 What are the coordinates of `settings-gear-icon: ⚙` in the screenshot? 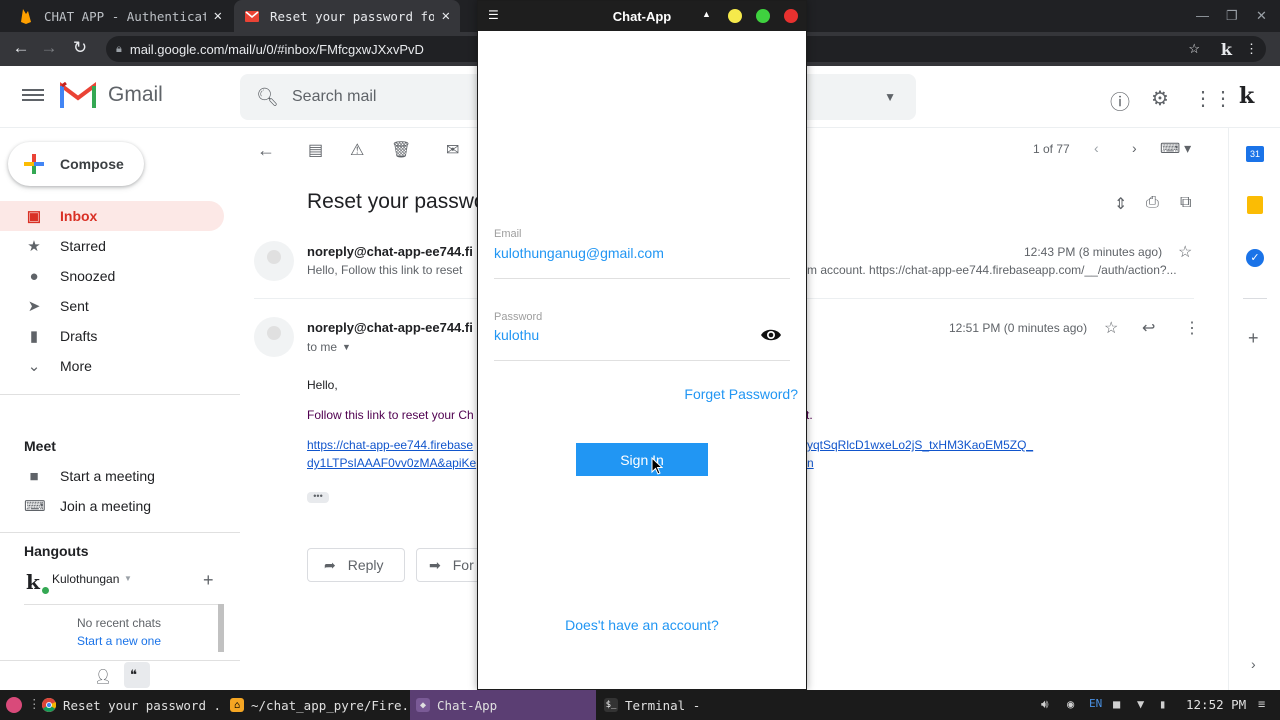 It's located at (1160, 98).